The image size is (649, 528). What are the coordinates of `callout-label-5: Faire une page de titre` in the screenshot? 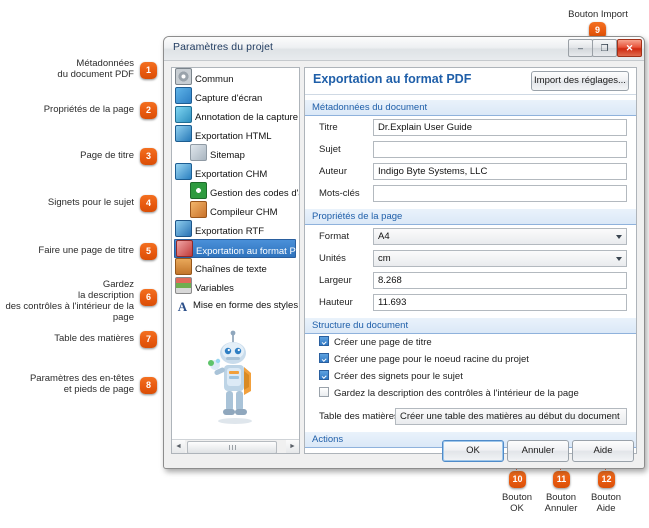 It's located at (86, 250).